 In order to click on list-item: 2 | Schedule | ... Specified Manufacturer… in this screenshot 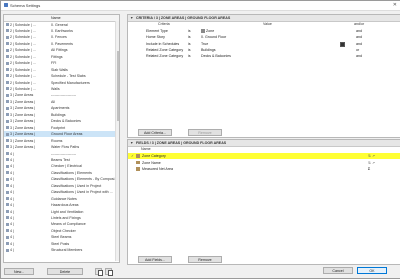, I will do `click(61, 83)`.